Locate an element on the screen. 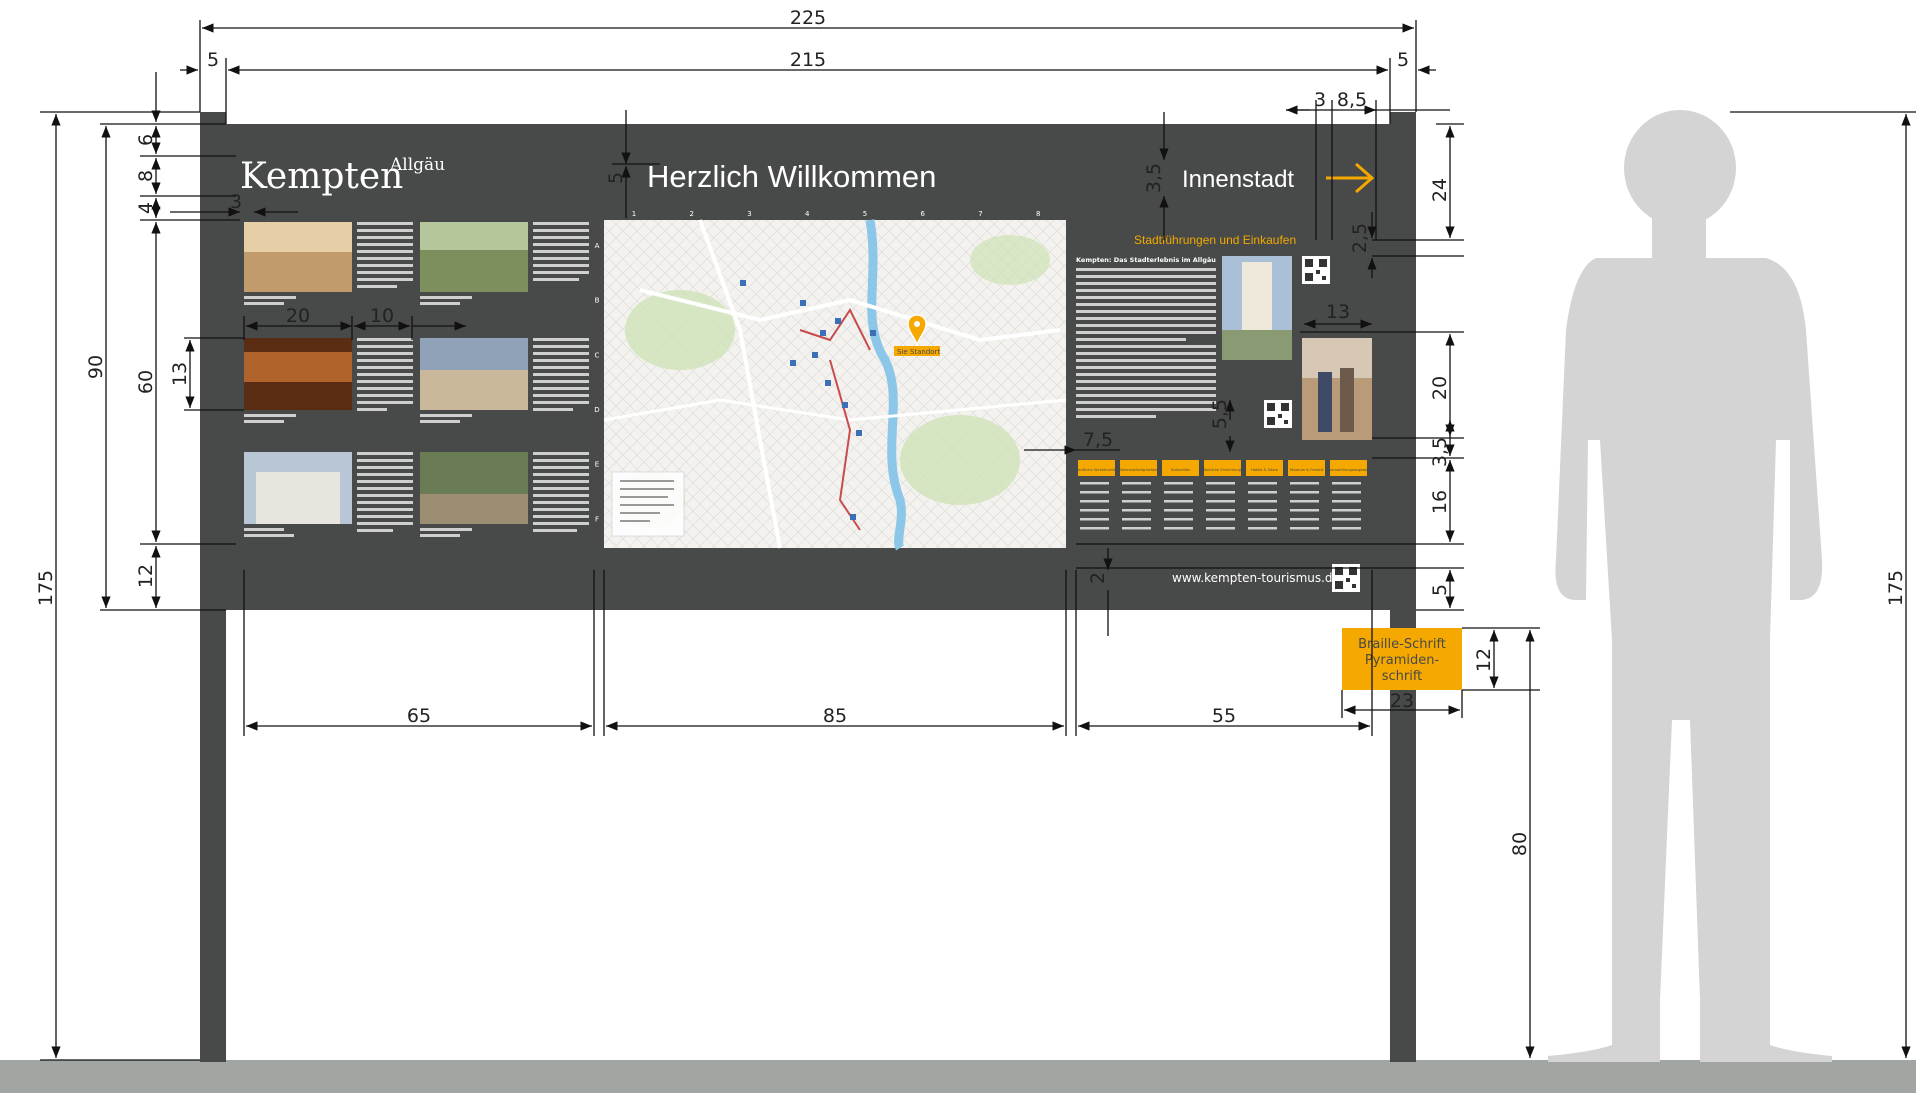  dim-2: 2 is located at coordinates (1098, 578).